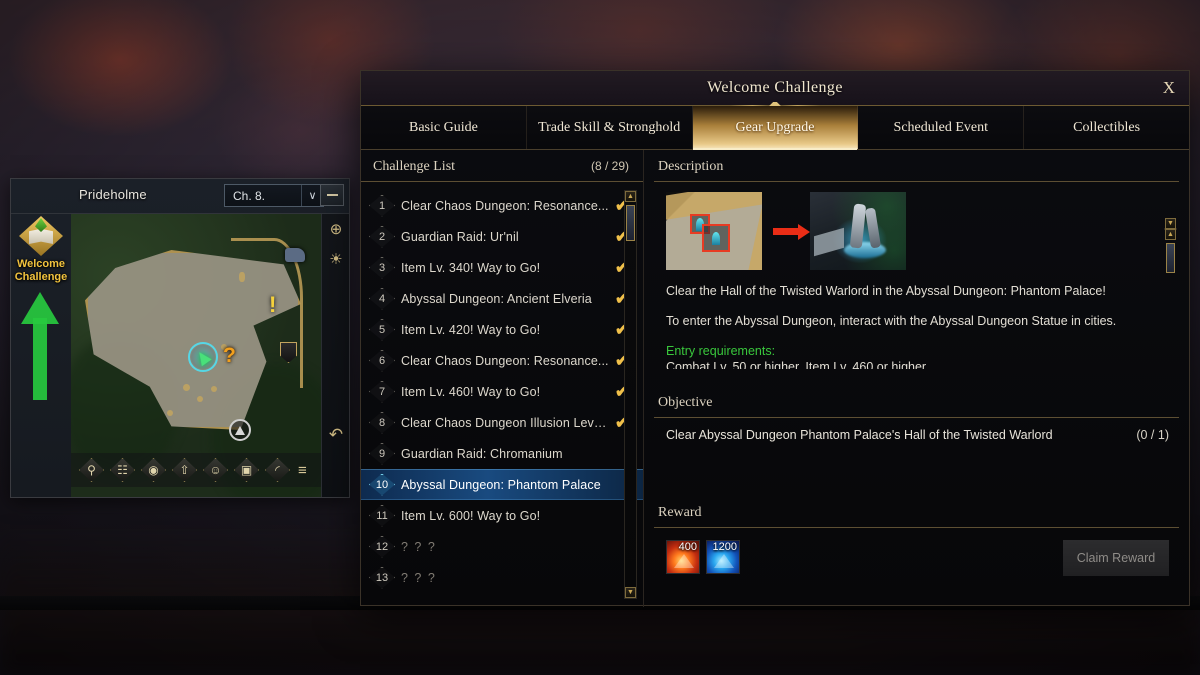 The height and width of the screenshot is (675, 1200). I want to click on rotate-map-icon: ↶, so click(335, 435).